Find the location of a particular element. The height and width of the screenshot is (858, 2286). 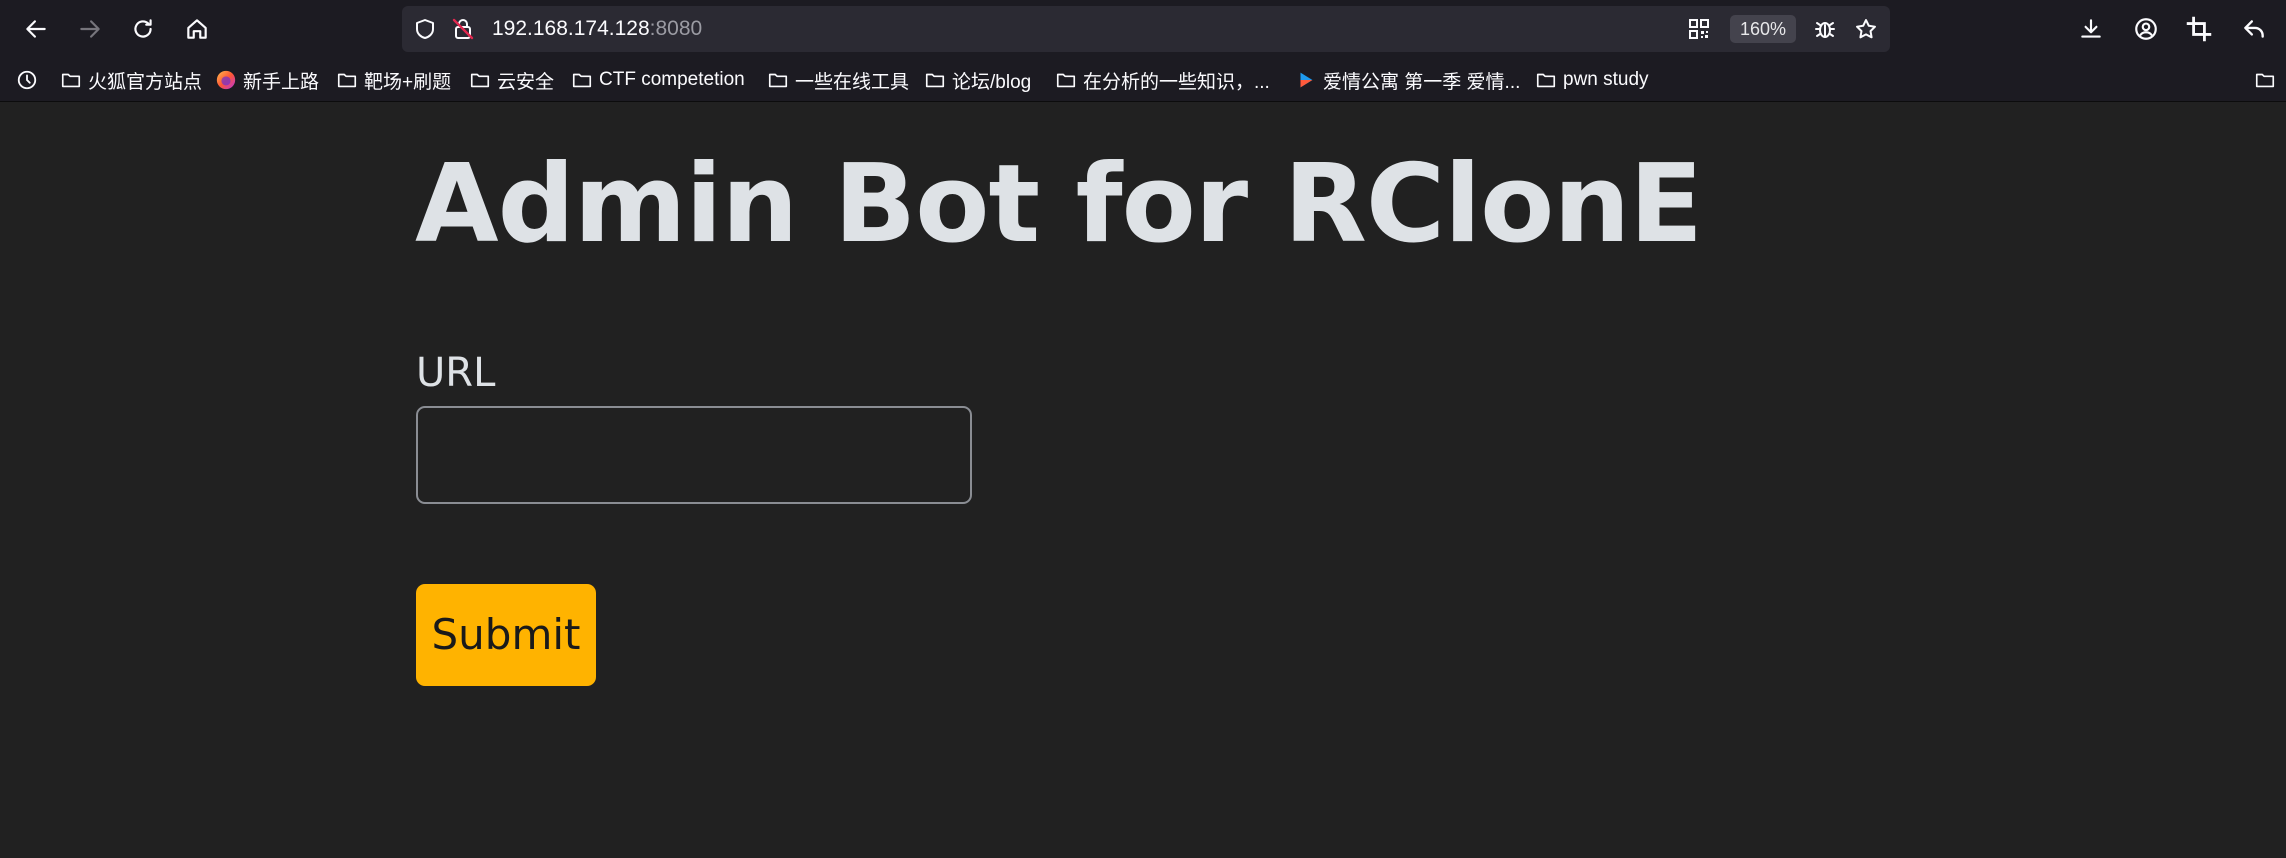

other-bookmarks-button is located at coordinates (2268, 80).